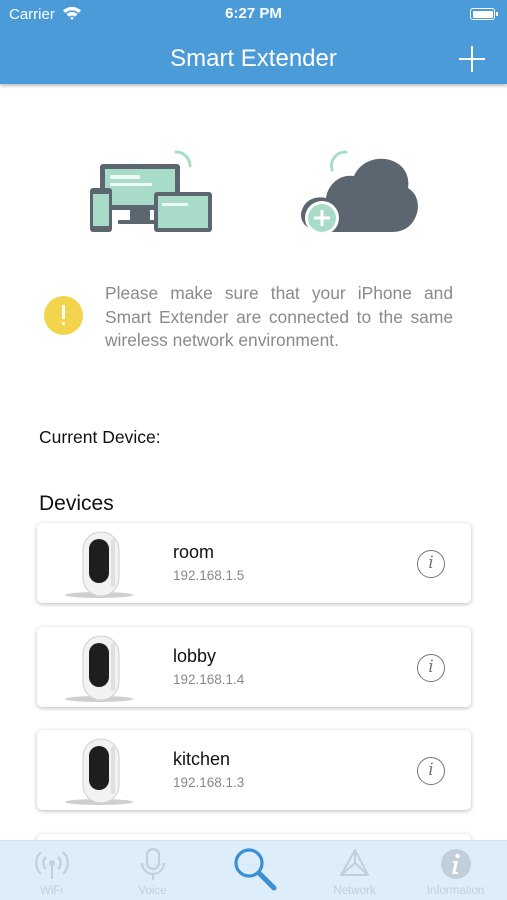 This screenshot has width=507, height=900. I want to click on tab-search, so click(253, 870).